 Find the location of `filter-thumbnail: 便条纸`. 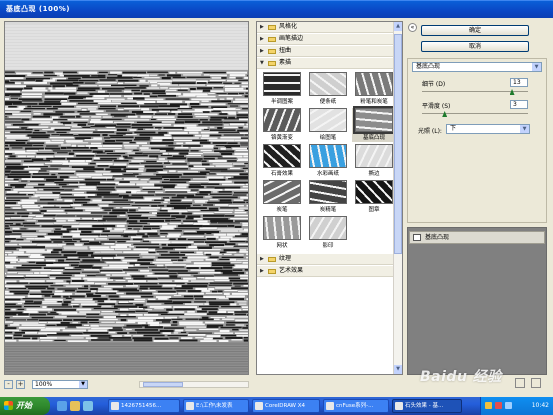

filter-thumbnail: 便条纸 is located at coordinates (328, 89).